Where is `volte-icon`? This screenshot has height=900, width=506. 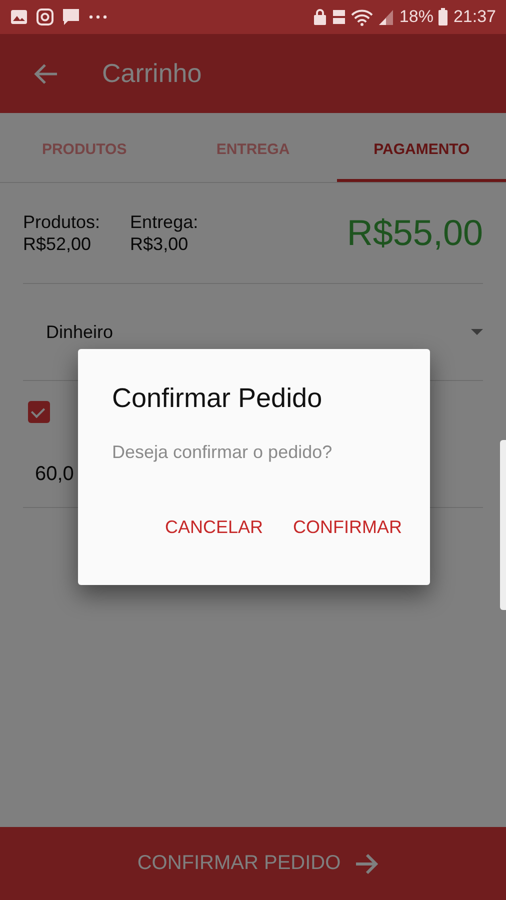 volte-icon is located at coordinates (339, 17).